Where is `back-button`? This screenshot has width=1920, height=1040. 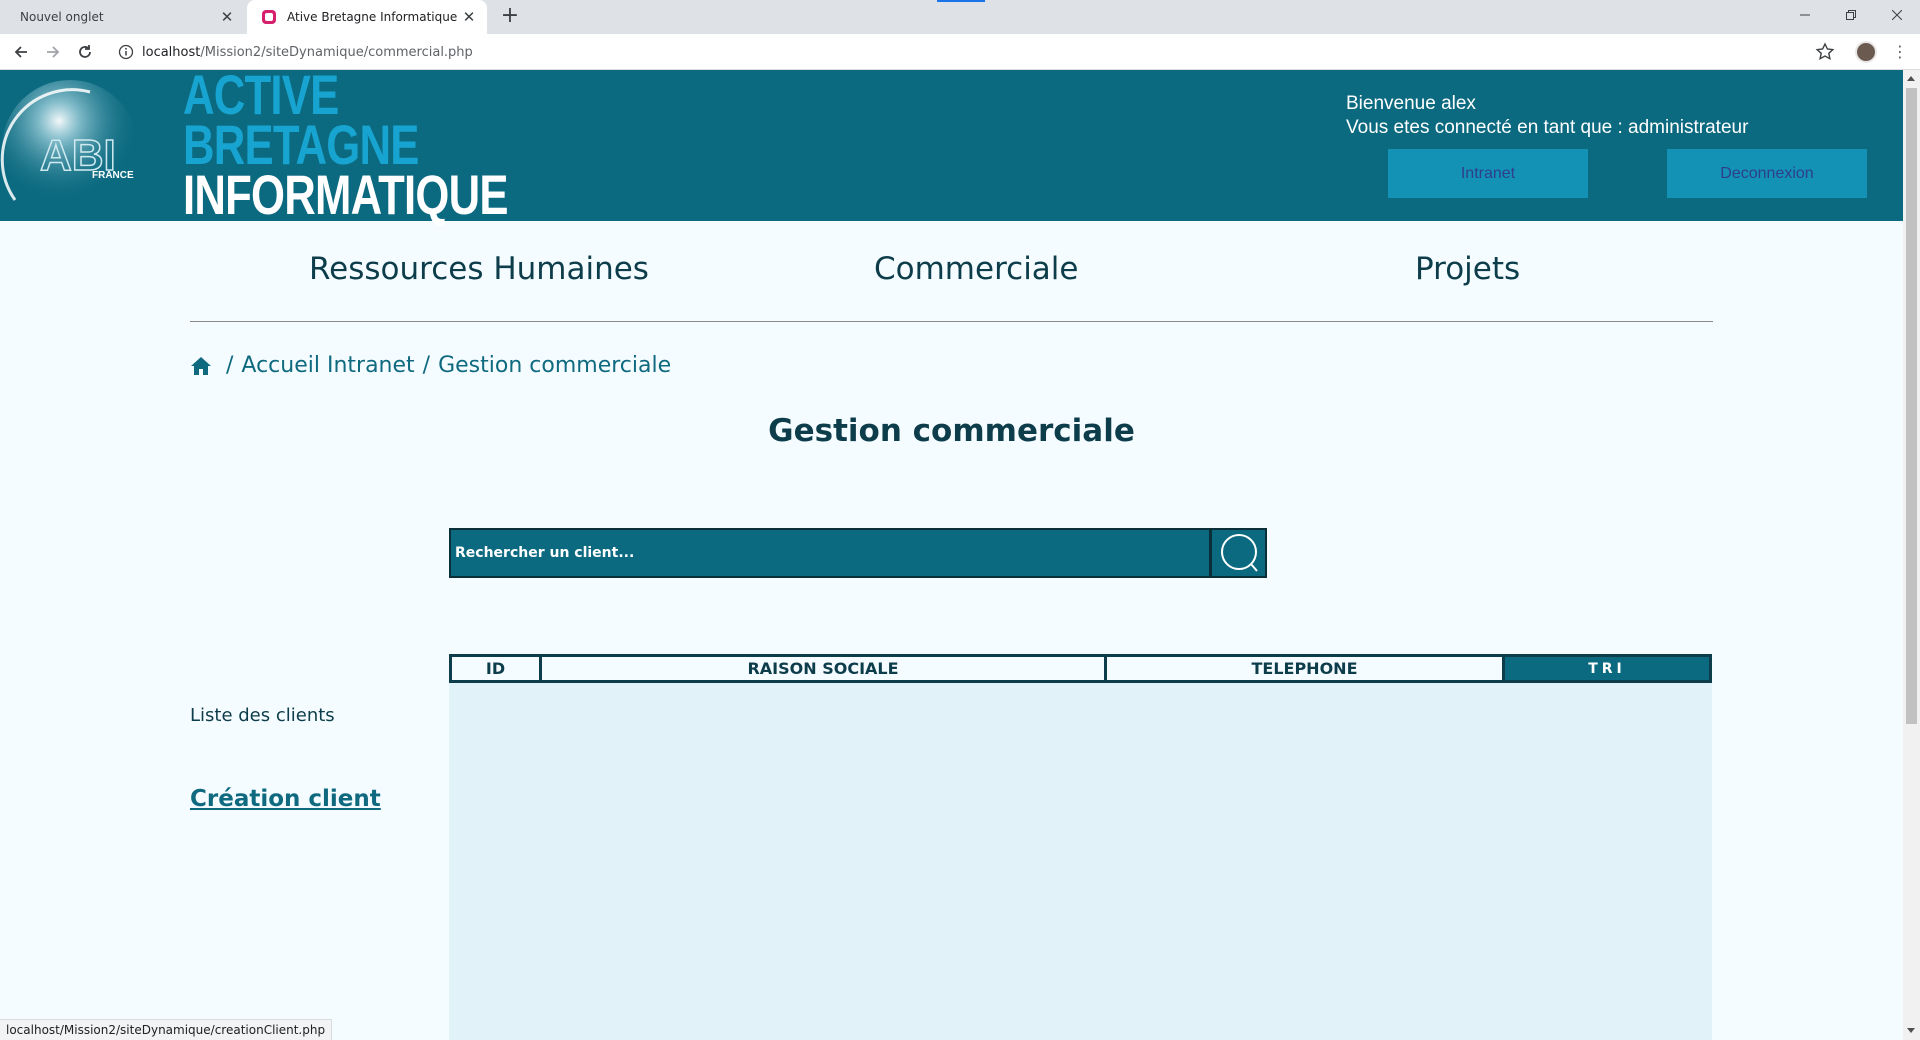
back-button is located at coordinates (21, 52).